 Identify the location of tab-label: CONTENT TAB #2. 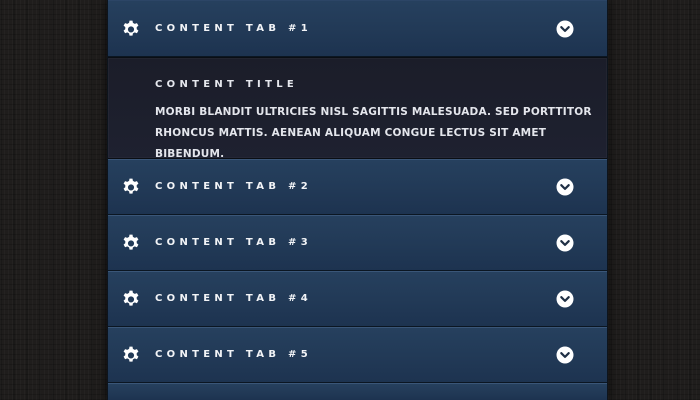
(233, 186).